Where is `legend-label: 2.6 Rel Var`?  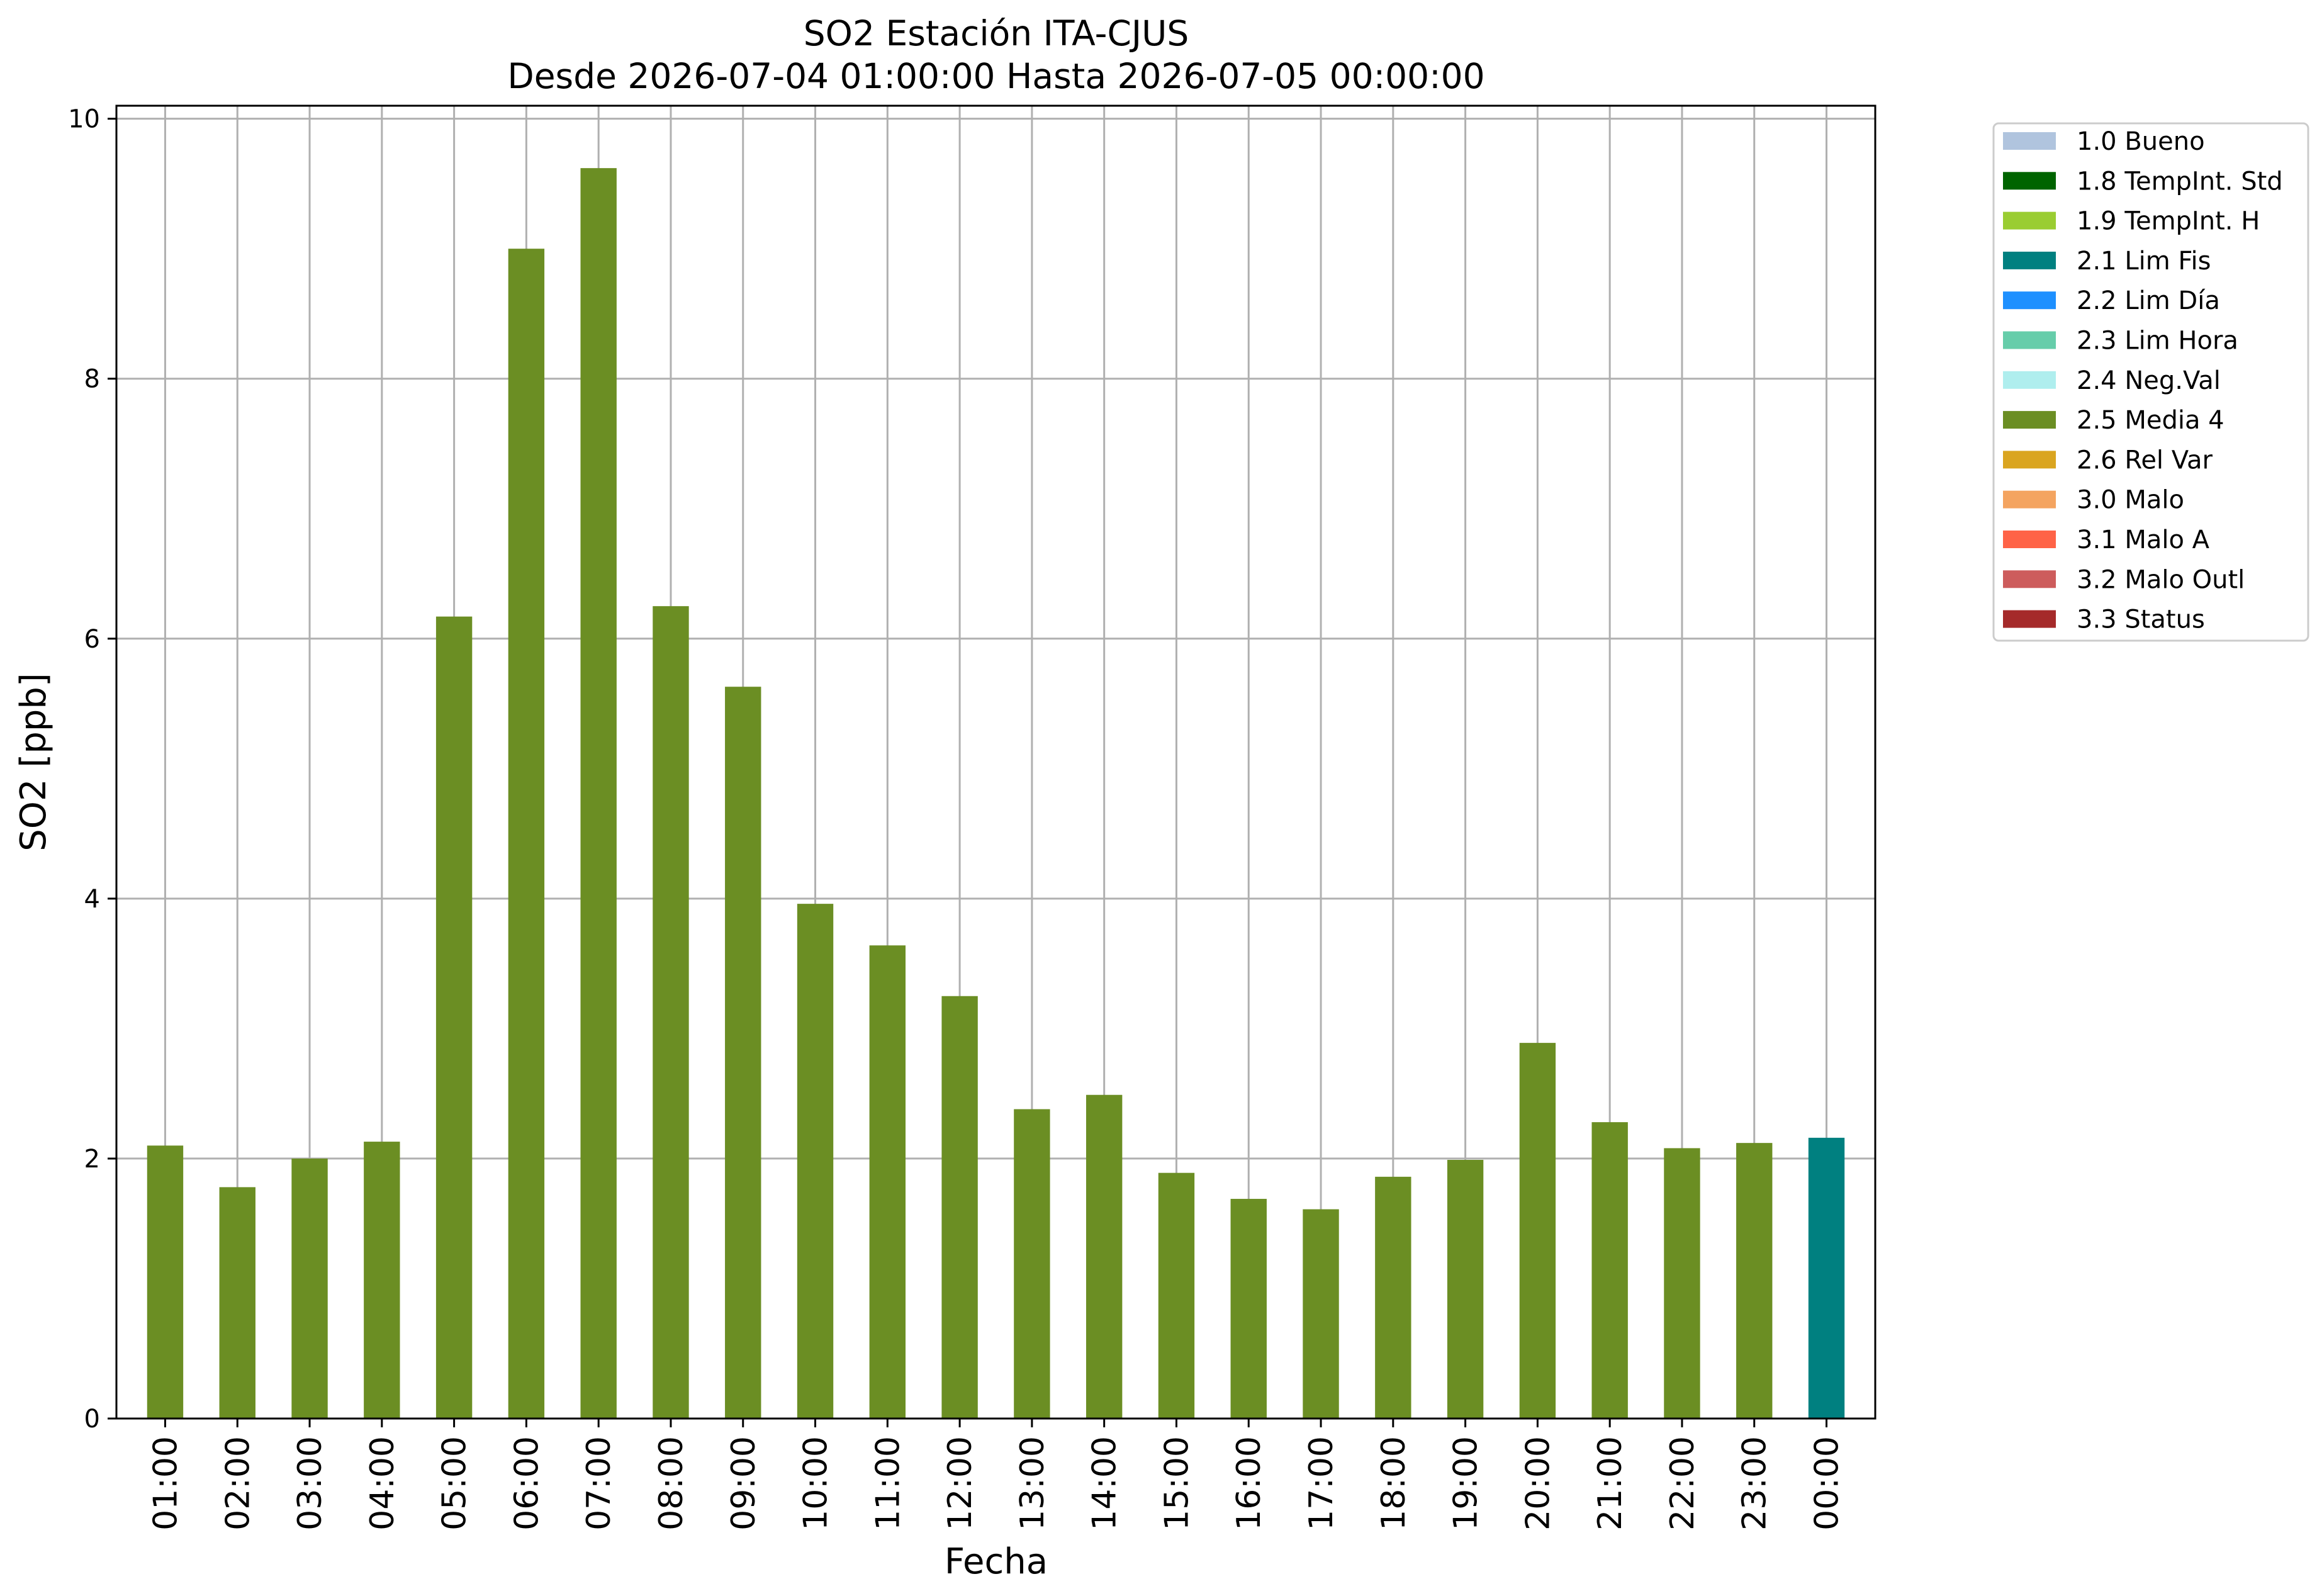
legend-label: 2.6 Rel Var is located at coordinates (2145, 460).